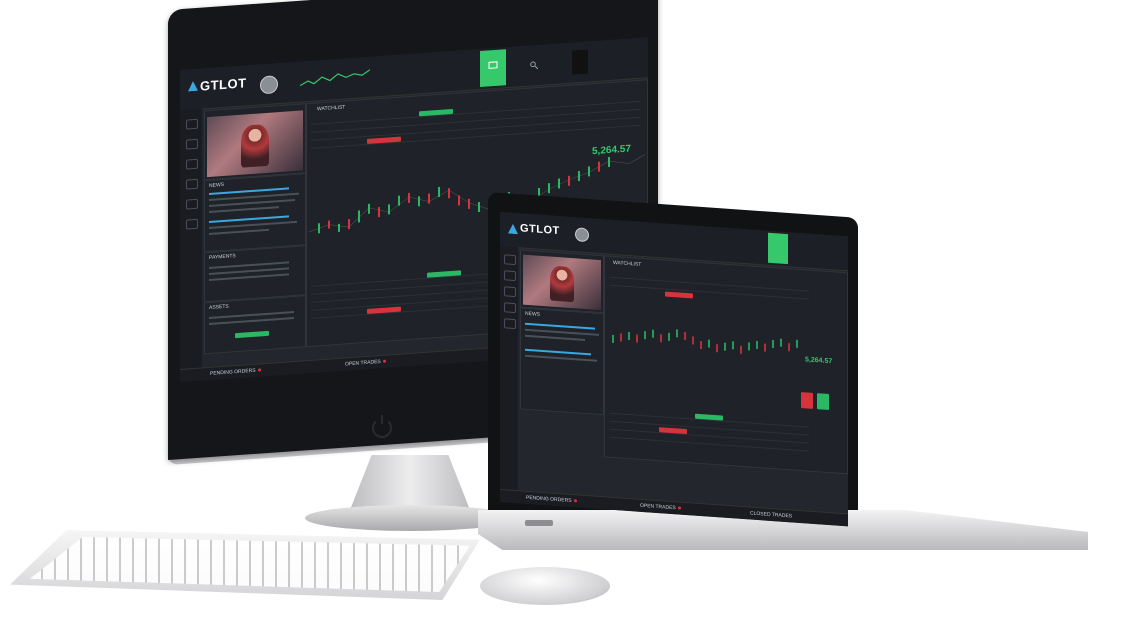 Image resolution: width=1134 pixels, height=638 pixels. What do you see at coordinates (493, 65) in the screenshot?
I see `deposit-icon` at bounding box center [493, 65].